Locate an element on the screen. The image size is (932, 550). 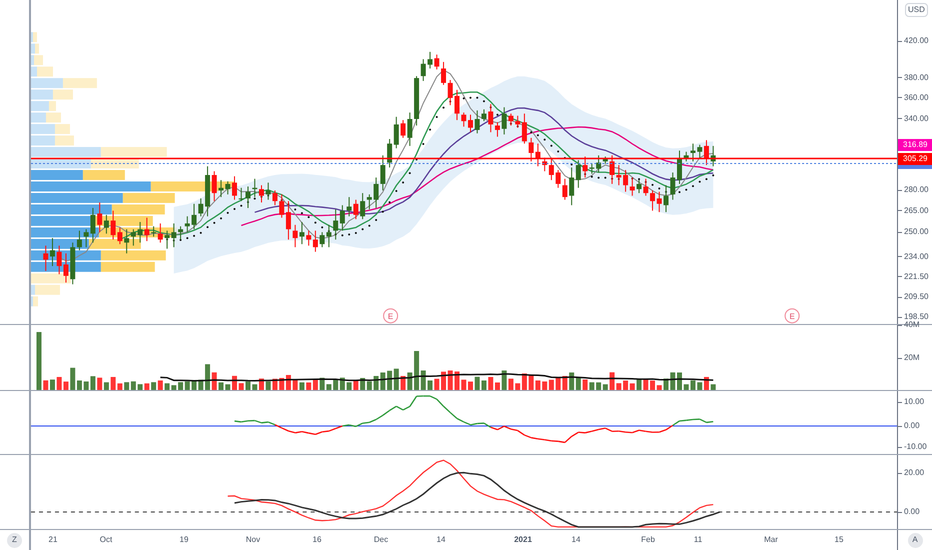
time-label: Dec is located at coordinates (381, 540).